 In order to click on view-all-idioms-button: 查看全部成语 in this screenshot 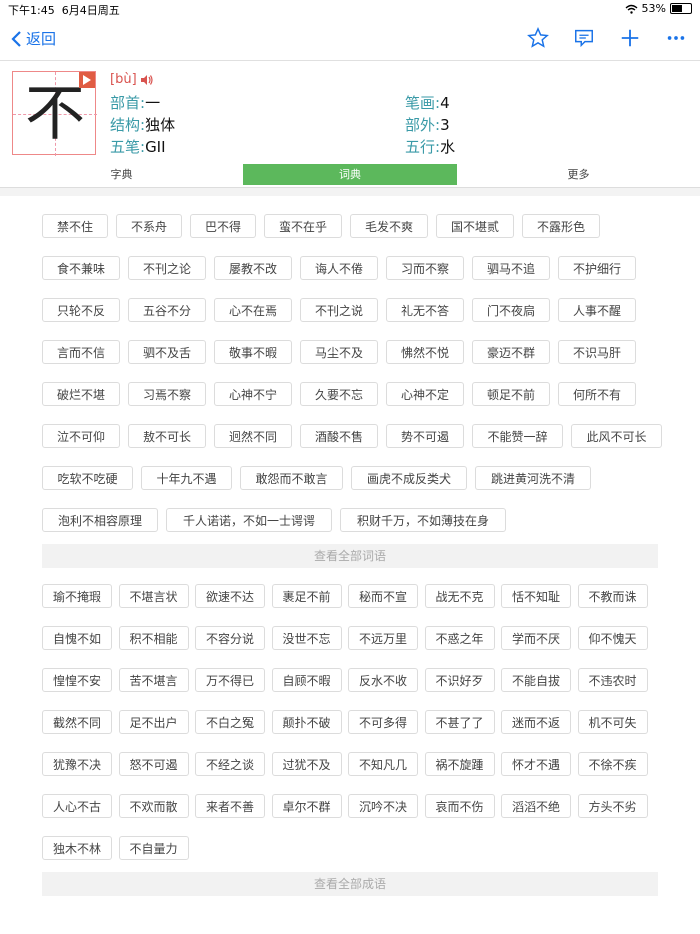, I will do `click(350, 884)`.